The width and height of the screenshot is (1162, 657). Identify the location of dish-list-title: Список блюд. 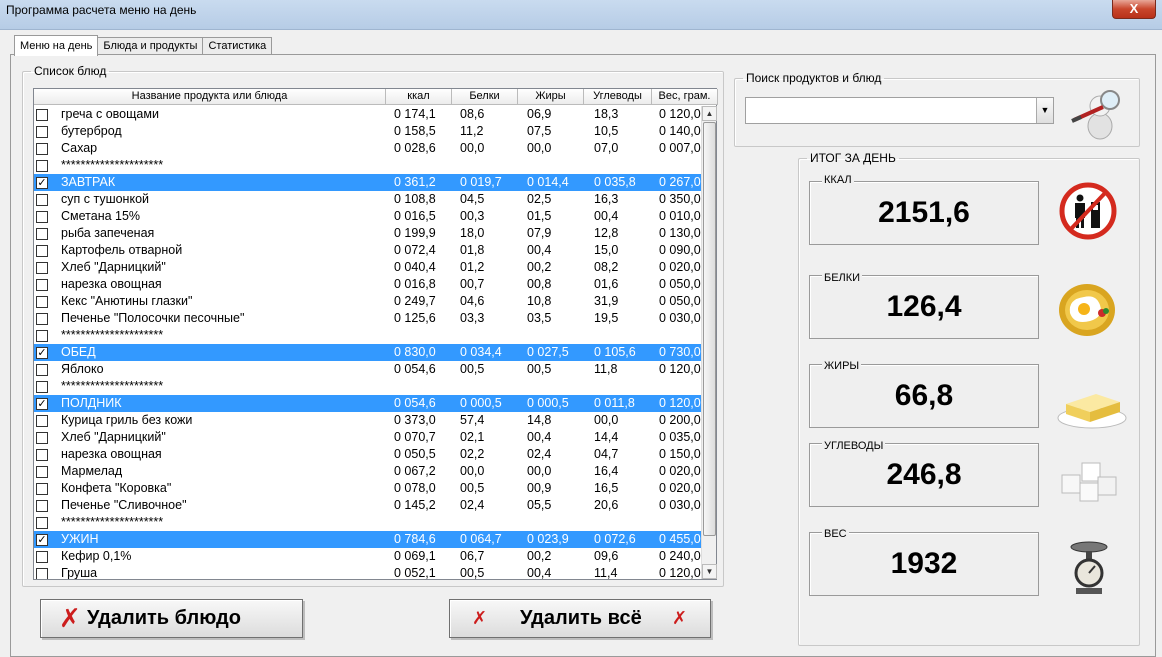
(70, 71).